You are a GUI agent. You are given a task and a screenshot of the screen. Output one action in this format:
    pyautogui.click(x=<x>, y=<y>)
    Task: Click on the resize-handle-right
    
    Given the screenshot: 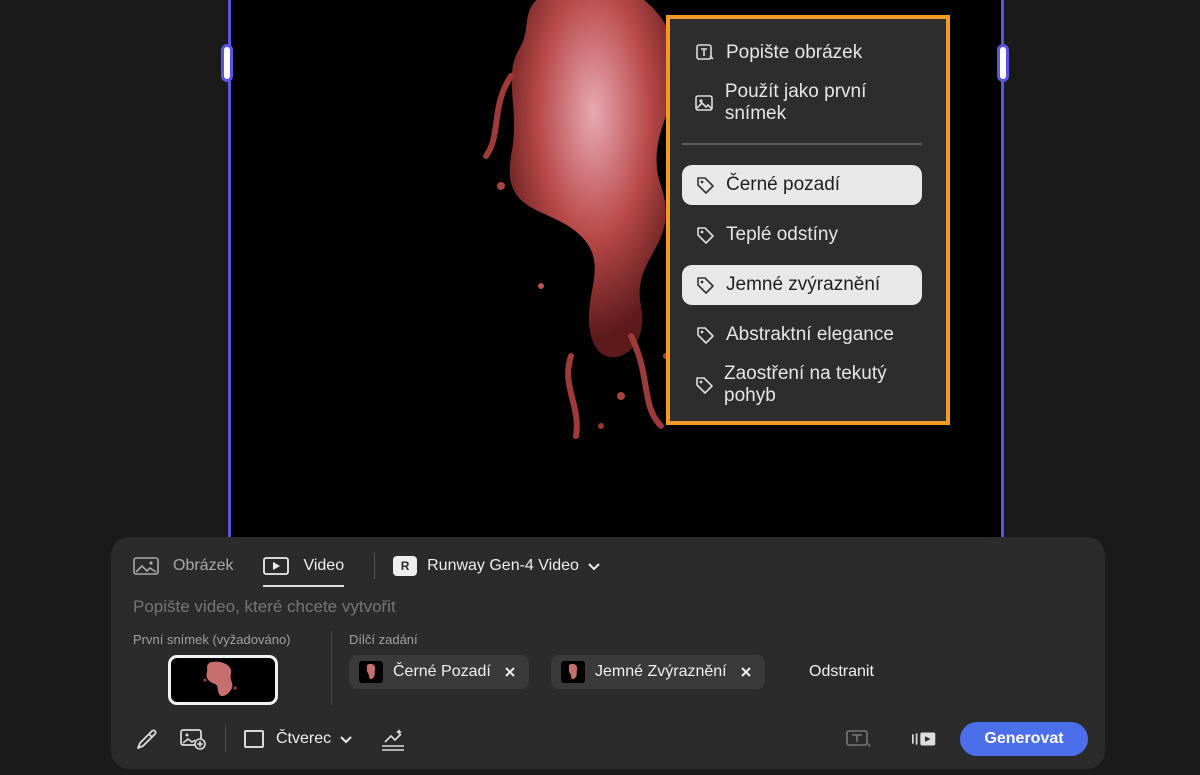 What is the action you would take?
    pyautogui.click(x=1003, y=63)
    